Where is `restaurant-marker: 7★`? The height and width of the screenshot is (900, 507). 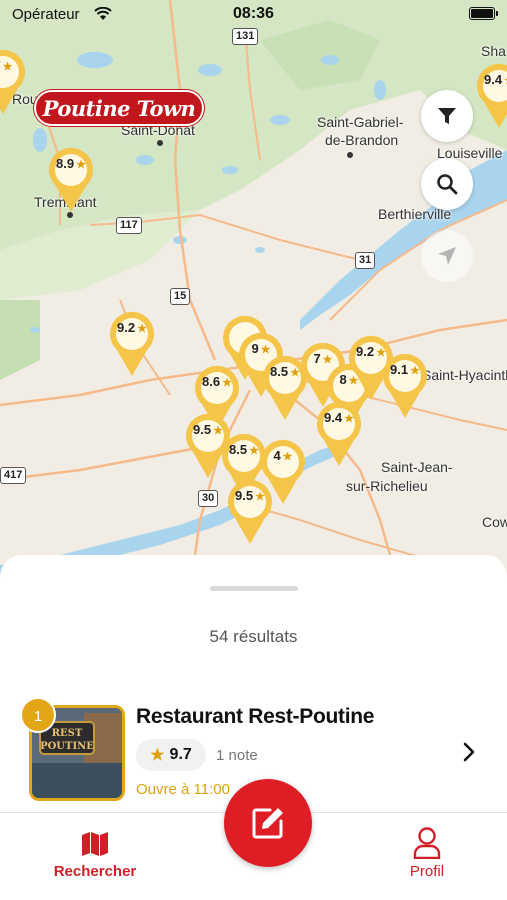
restaurant-marker: 7★ is located at coordinates (14, 80).